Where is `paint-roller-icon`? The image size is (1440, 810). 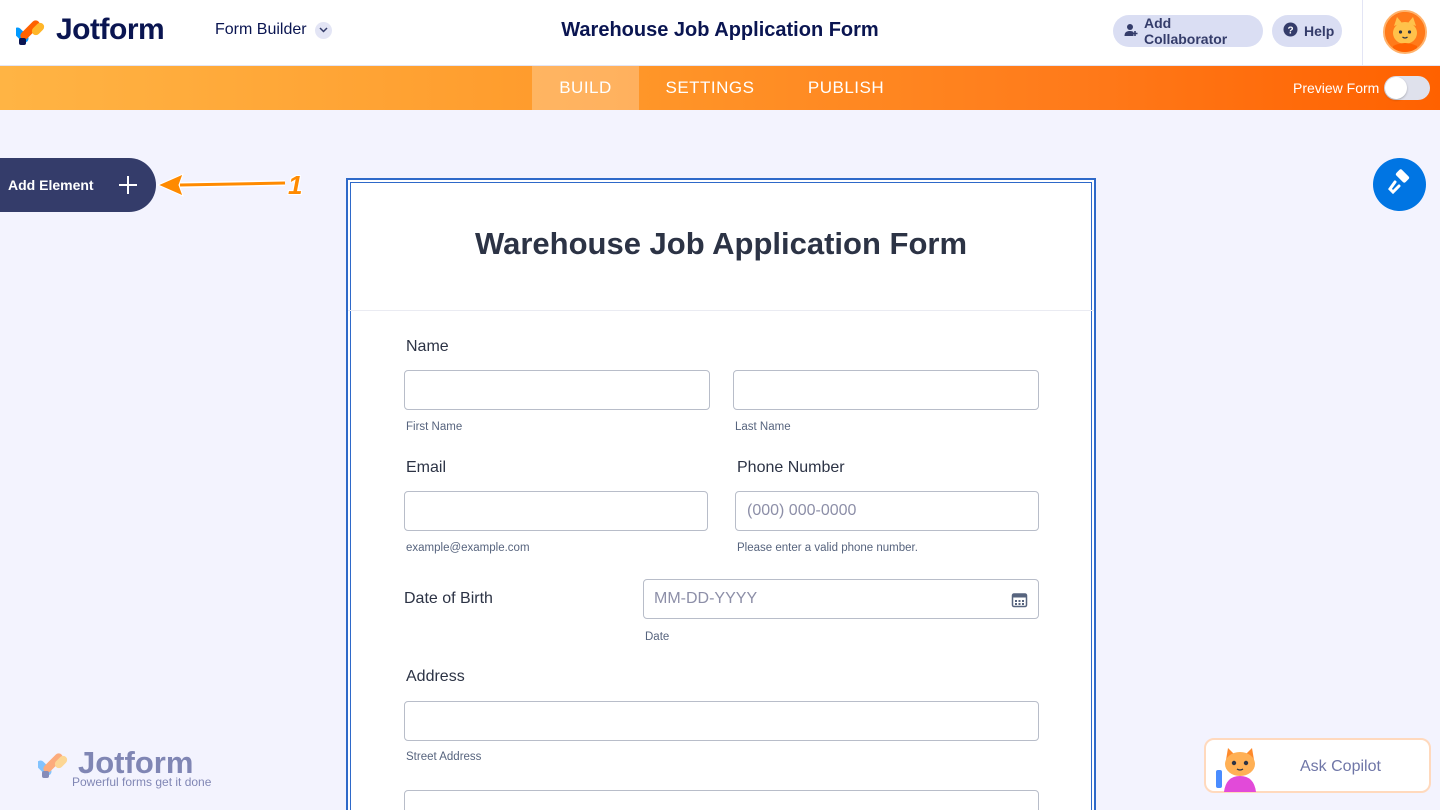 paint-roller-icon is located at coordinates (1400, 184).